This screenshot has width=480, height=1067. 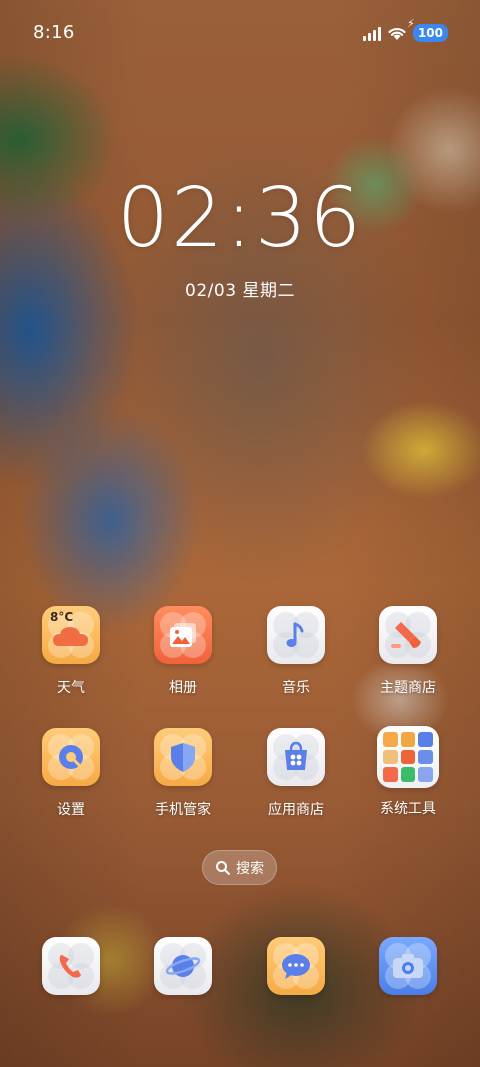 I want to click on browser-icon, so click(x=183, y=966).